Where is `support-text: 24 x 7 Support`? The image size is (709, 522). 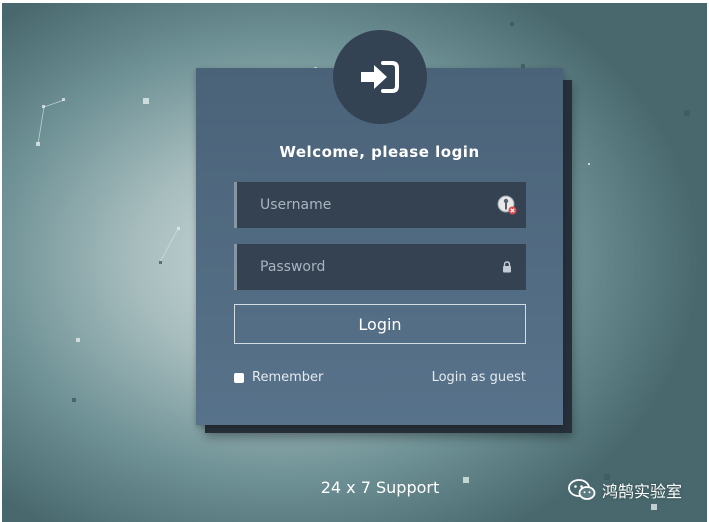
support-text: 24 x 7 Support is located at coordinates (380, 487).